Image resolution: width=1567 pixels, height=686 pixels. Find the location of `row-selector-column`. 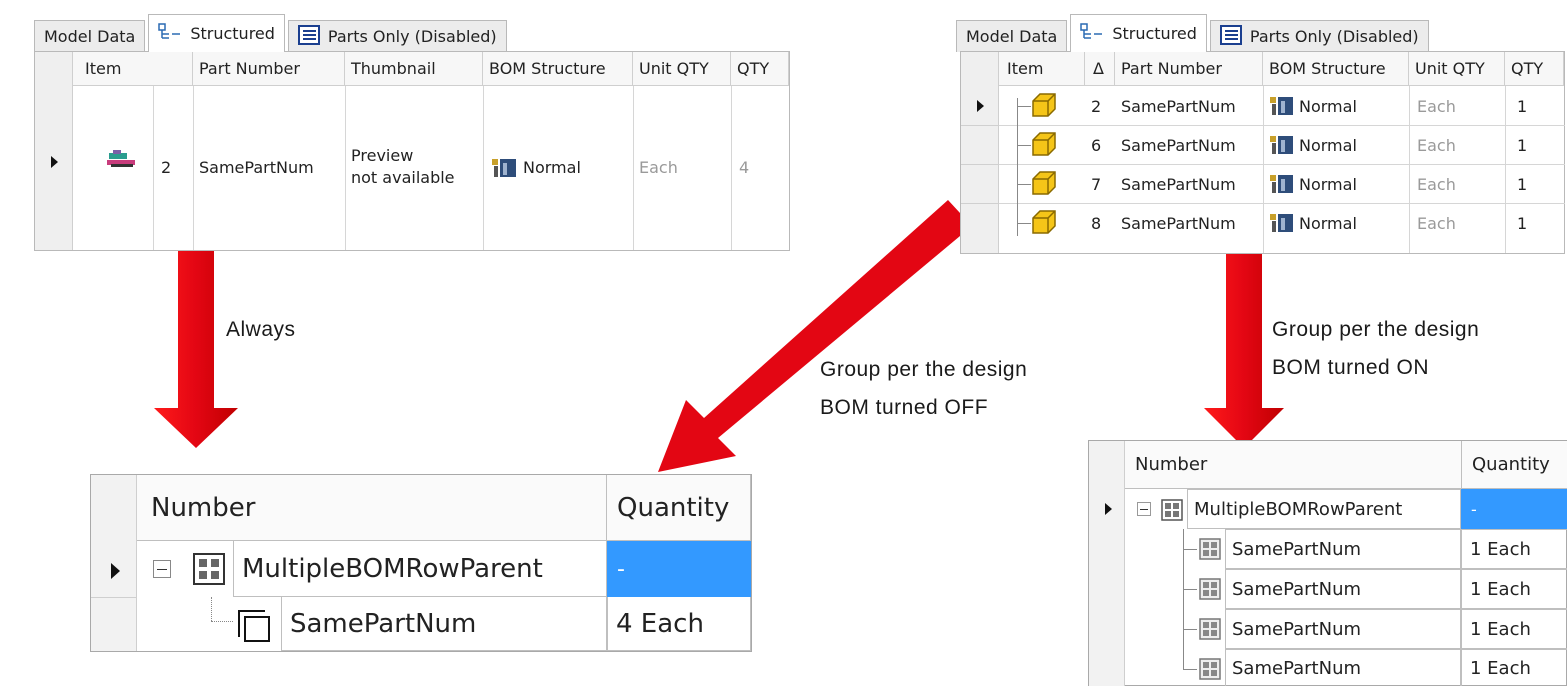

row-selector-column is located at coordinates (980, 152).